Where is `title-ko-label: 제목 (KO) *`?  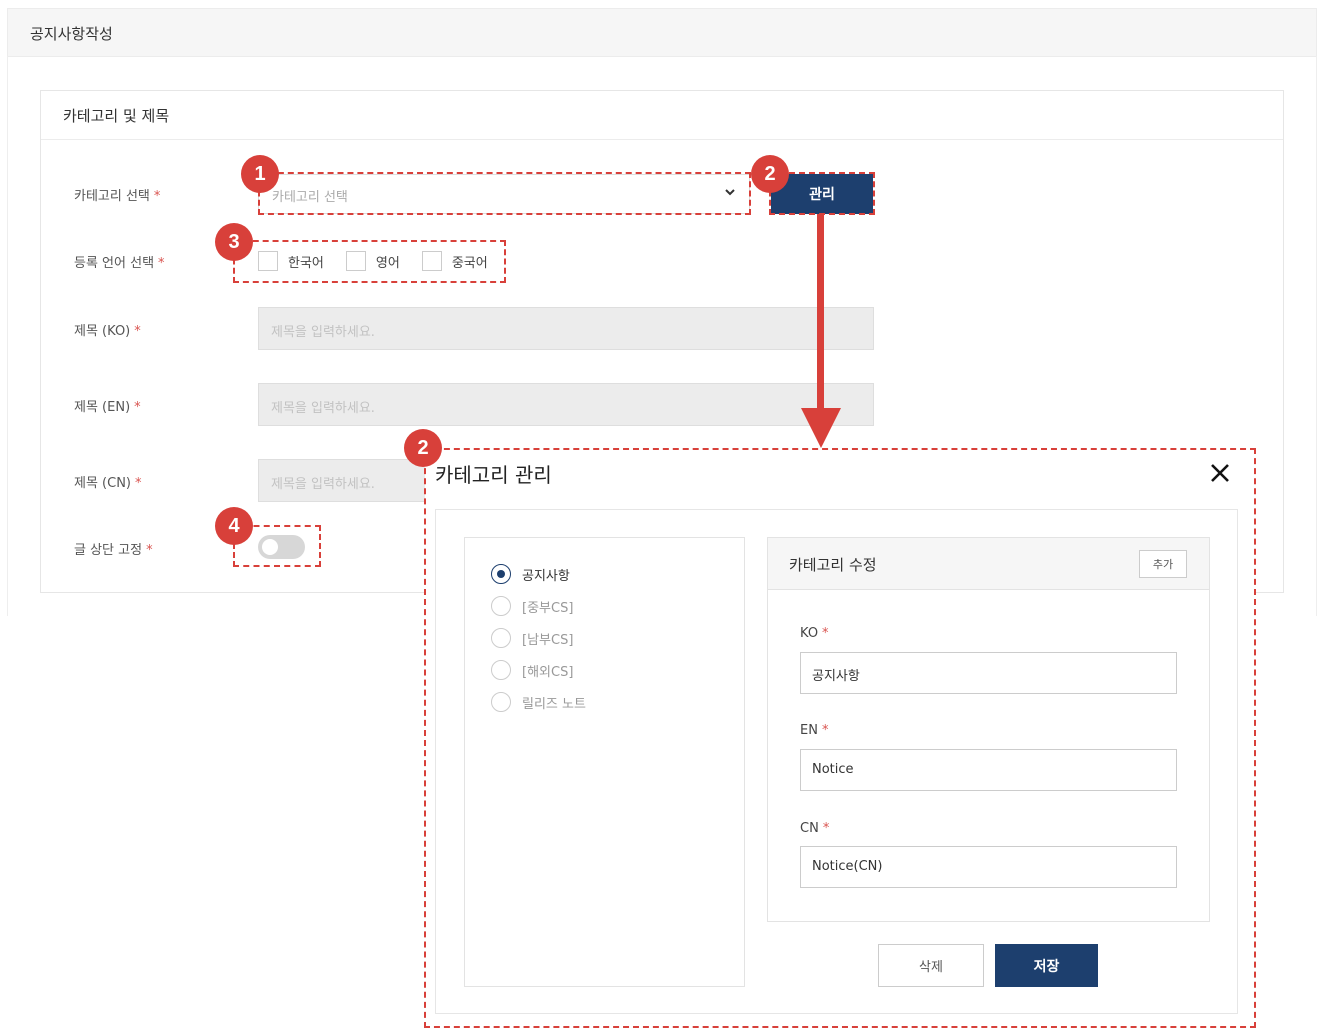 title-ko-label: 제목 (KO) * is located at coordinates (107, 329).